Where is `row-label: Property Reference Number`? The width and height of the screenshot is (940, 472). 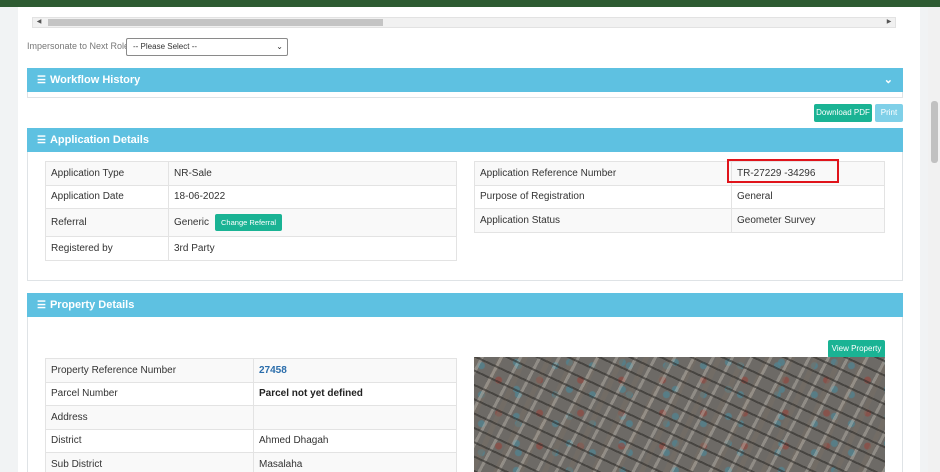
row-label: Property Reference Number is located at coordinates (149, 370).